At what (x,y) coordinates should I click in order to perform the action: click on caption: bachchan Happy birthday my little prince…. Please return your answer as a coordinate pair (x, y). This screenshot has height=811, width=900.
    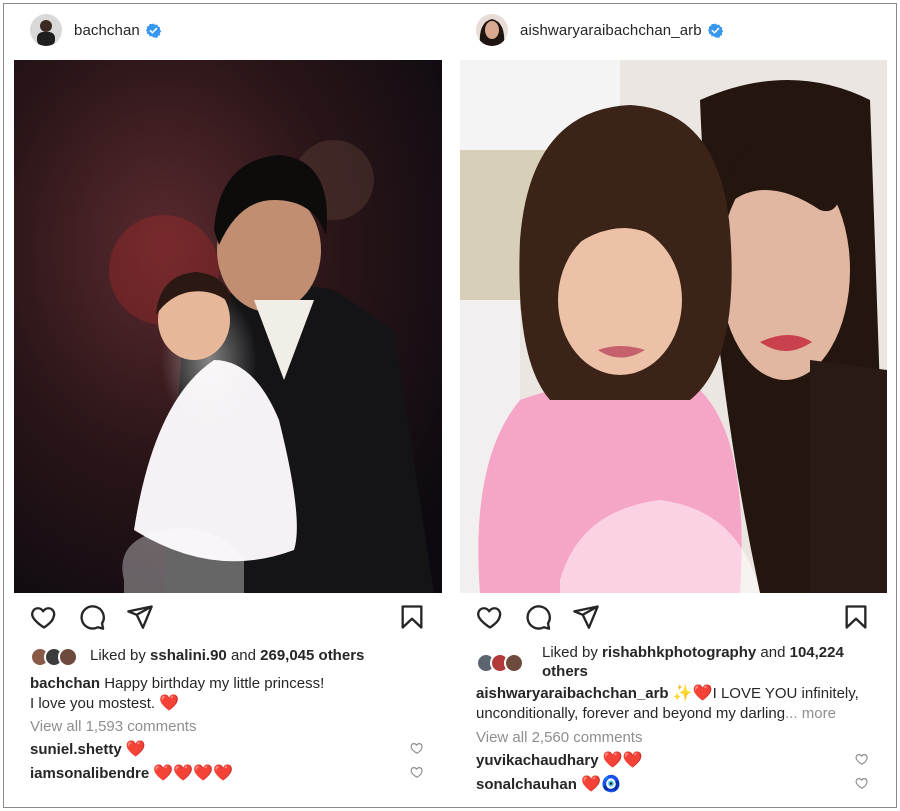
    Looking at the image, I should click on (177, 694).